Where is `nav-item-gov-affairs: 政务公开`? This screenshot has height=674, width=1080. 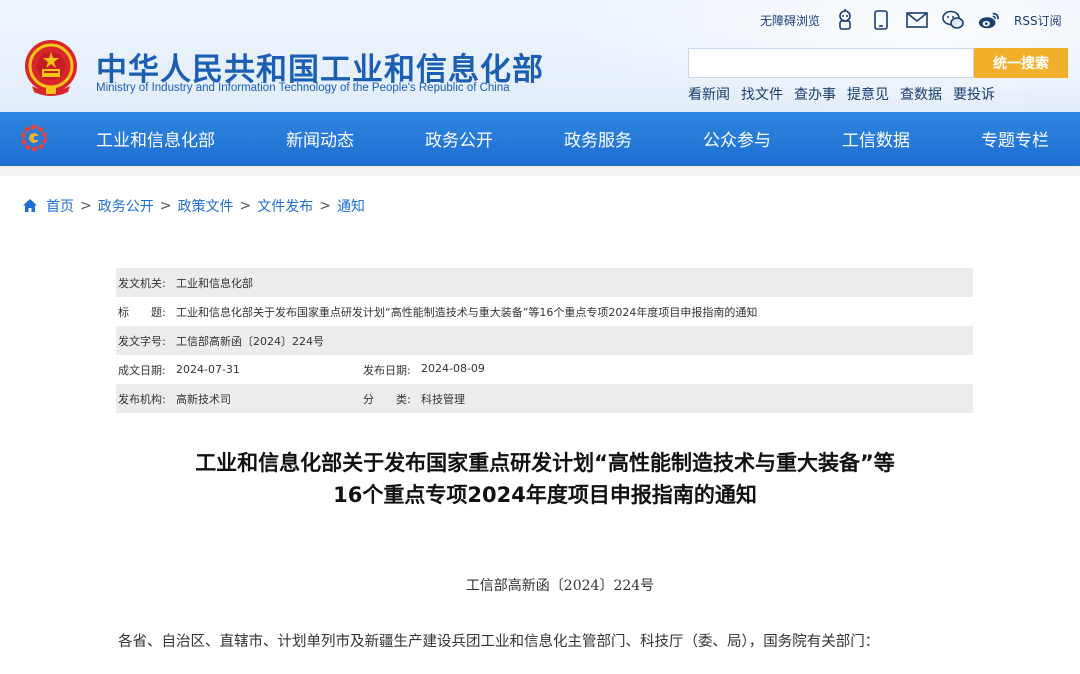 nav-item-gov-affairs: 政务公开 is located at coordinates (459, 138).